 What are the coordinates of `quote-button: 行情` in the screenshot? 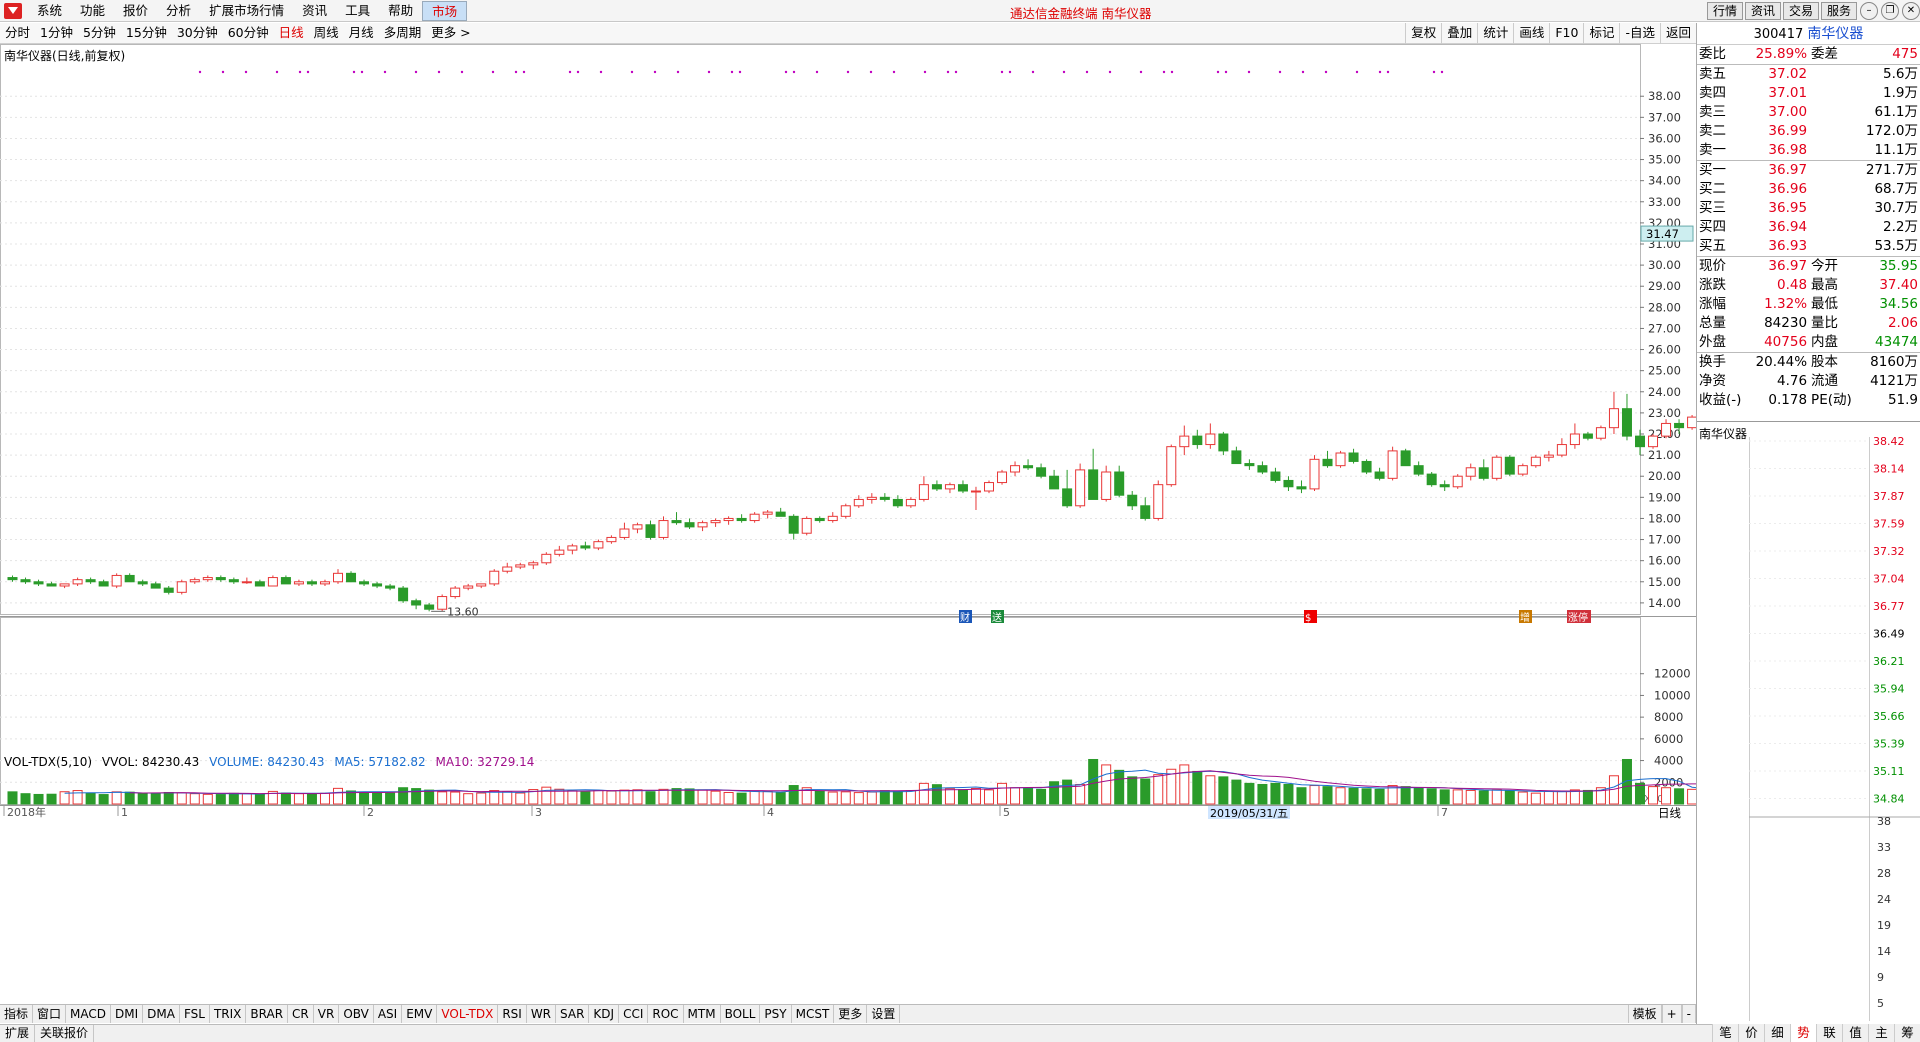 It's located at (1724, 11).